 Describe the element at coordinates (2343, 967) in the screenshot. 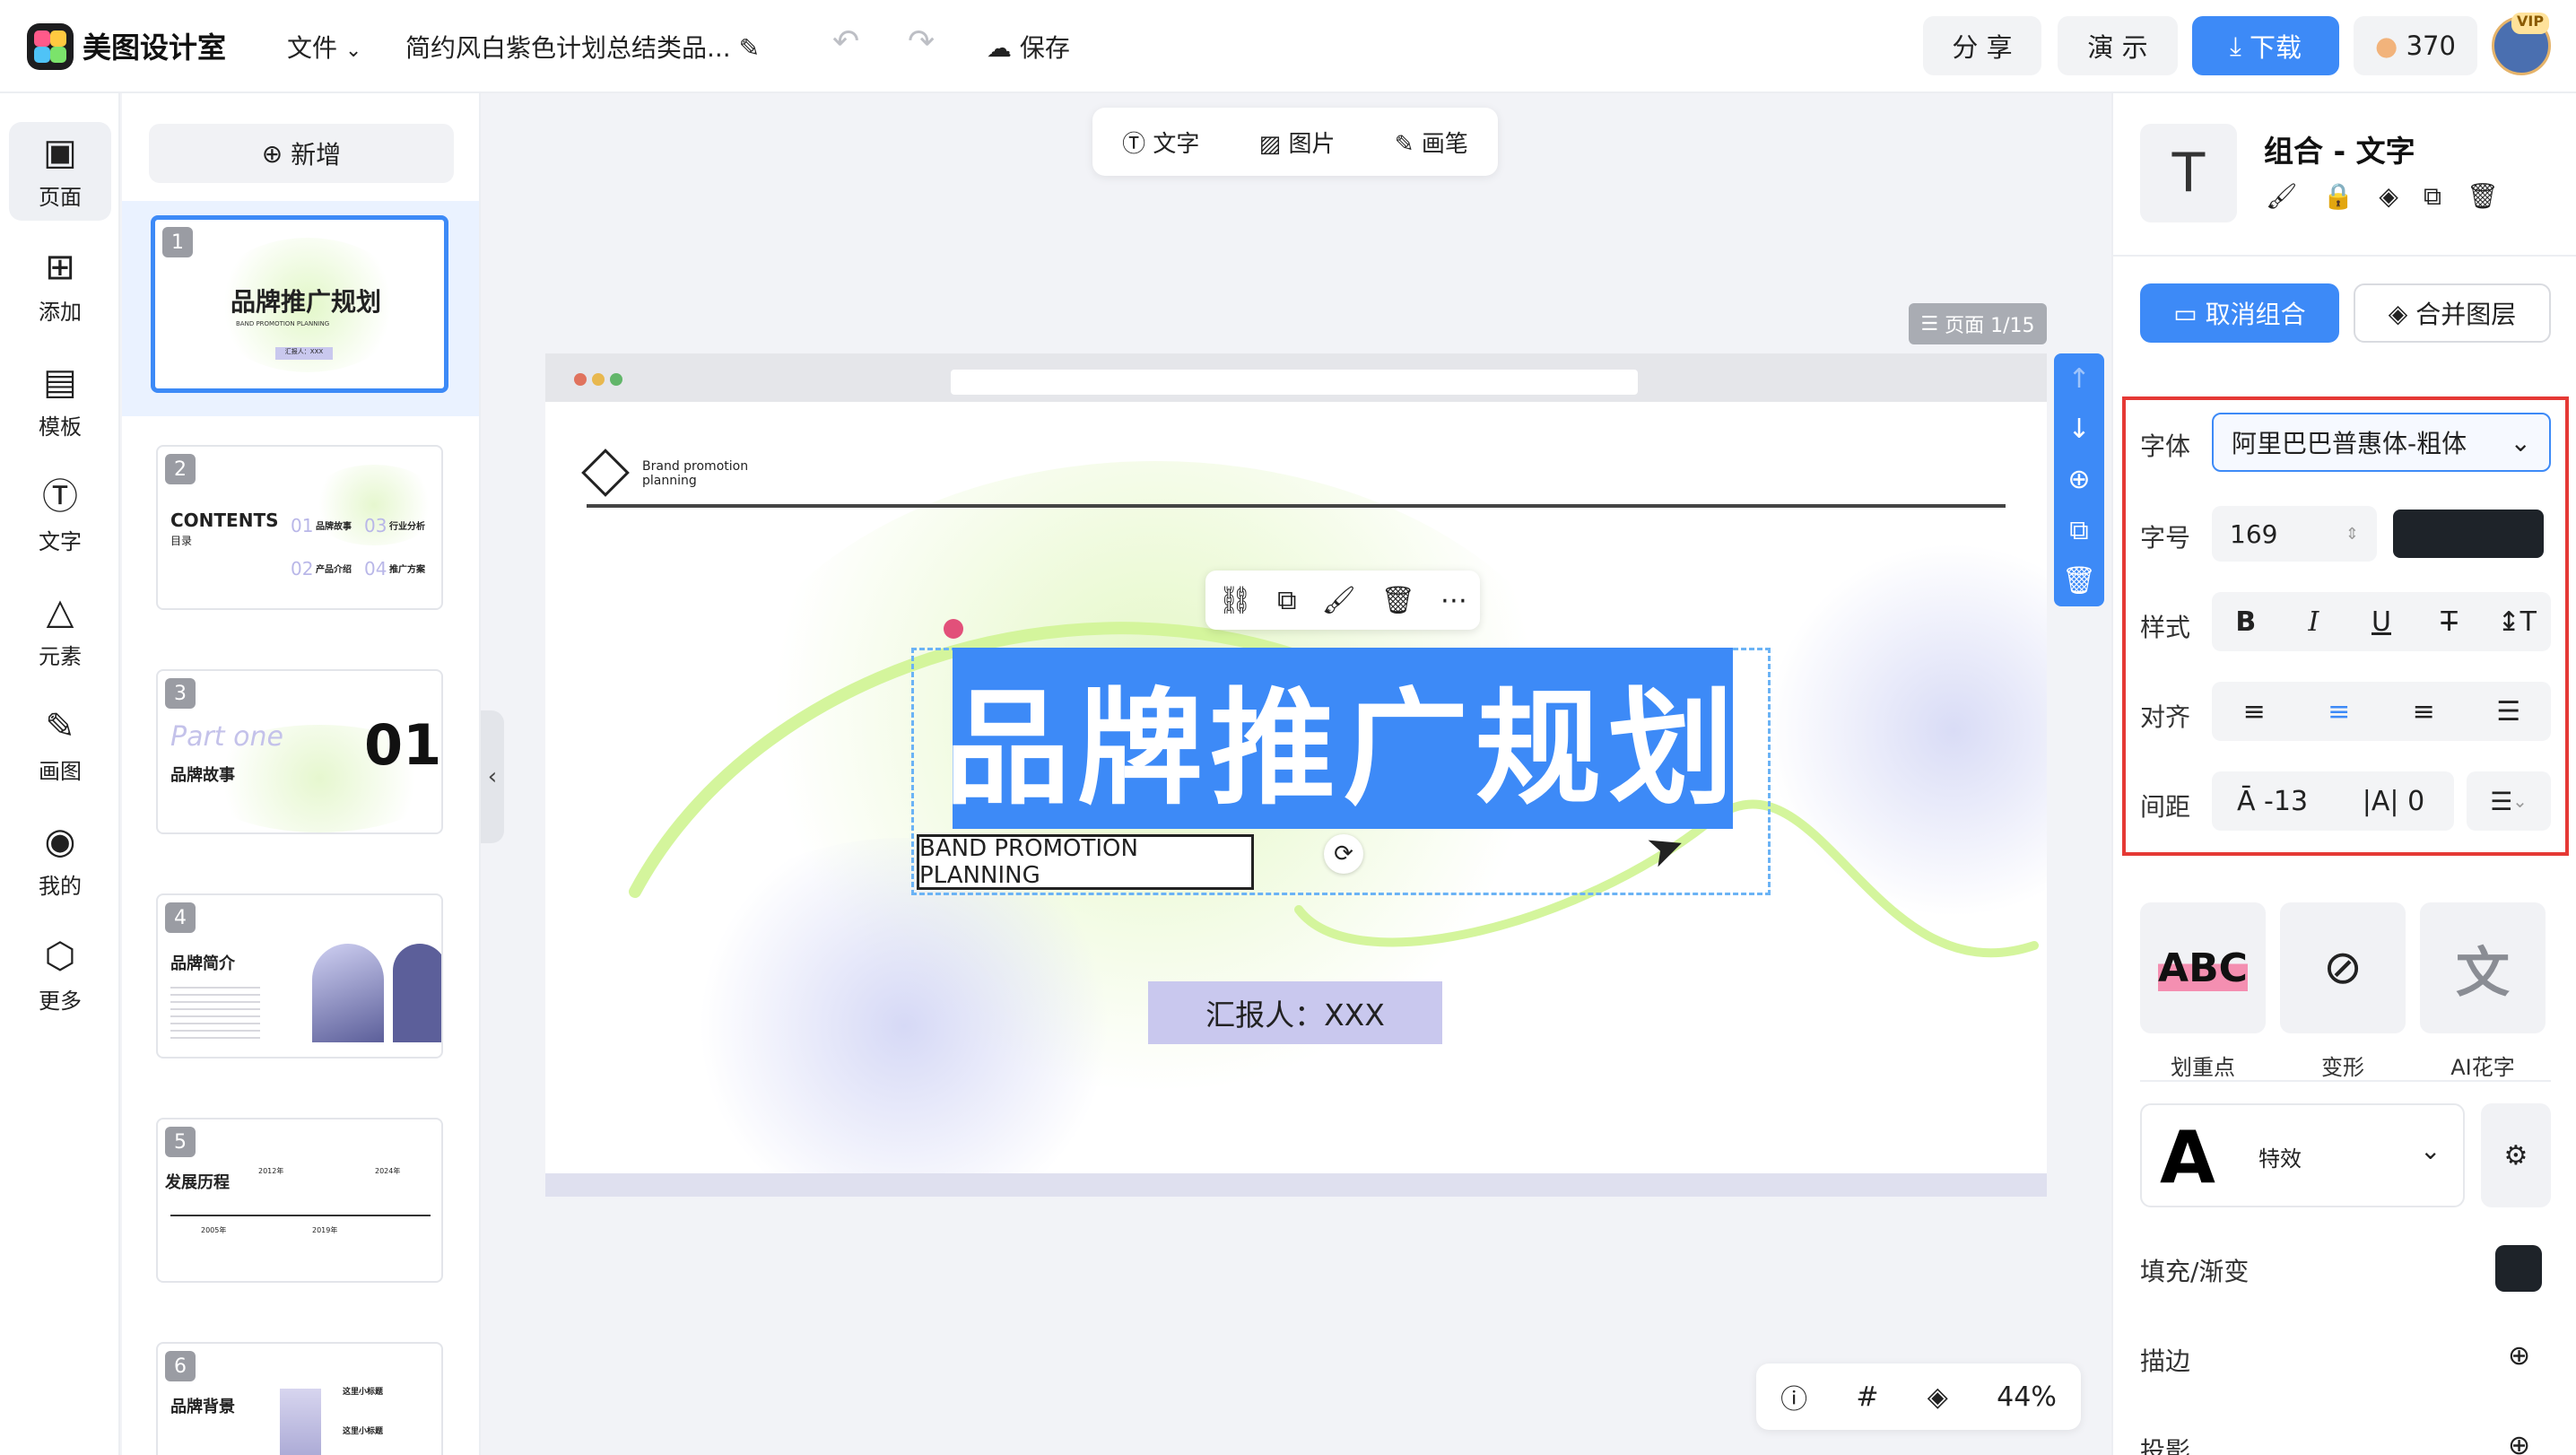

I see `transform-card: ⊘` at that location.